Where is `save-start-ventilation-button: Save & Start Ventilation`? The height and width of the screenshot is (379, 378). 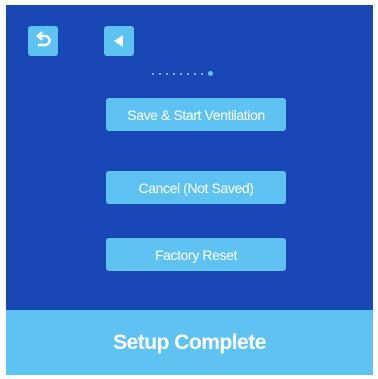
save-start-ventilation-button: Save & Start Ventilation is located at coordinates (196, 114).